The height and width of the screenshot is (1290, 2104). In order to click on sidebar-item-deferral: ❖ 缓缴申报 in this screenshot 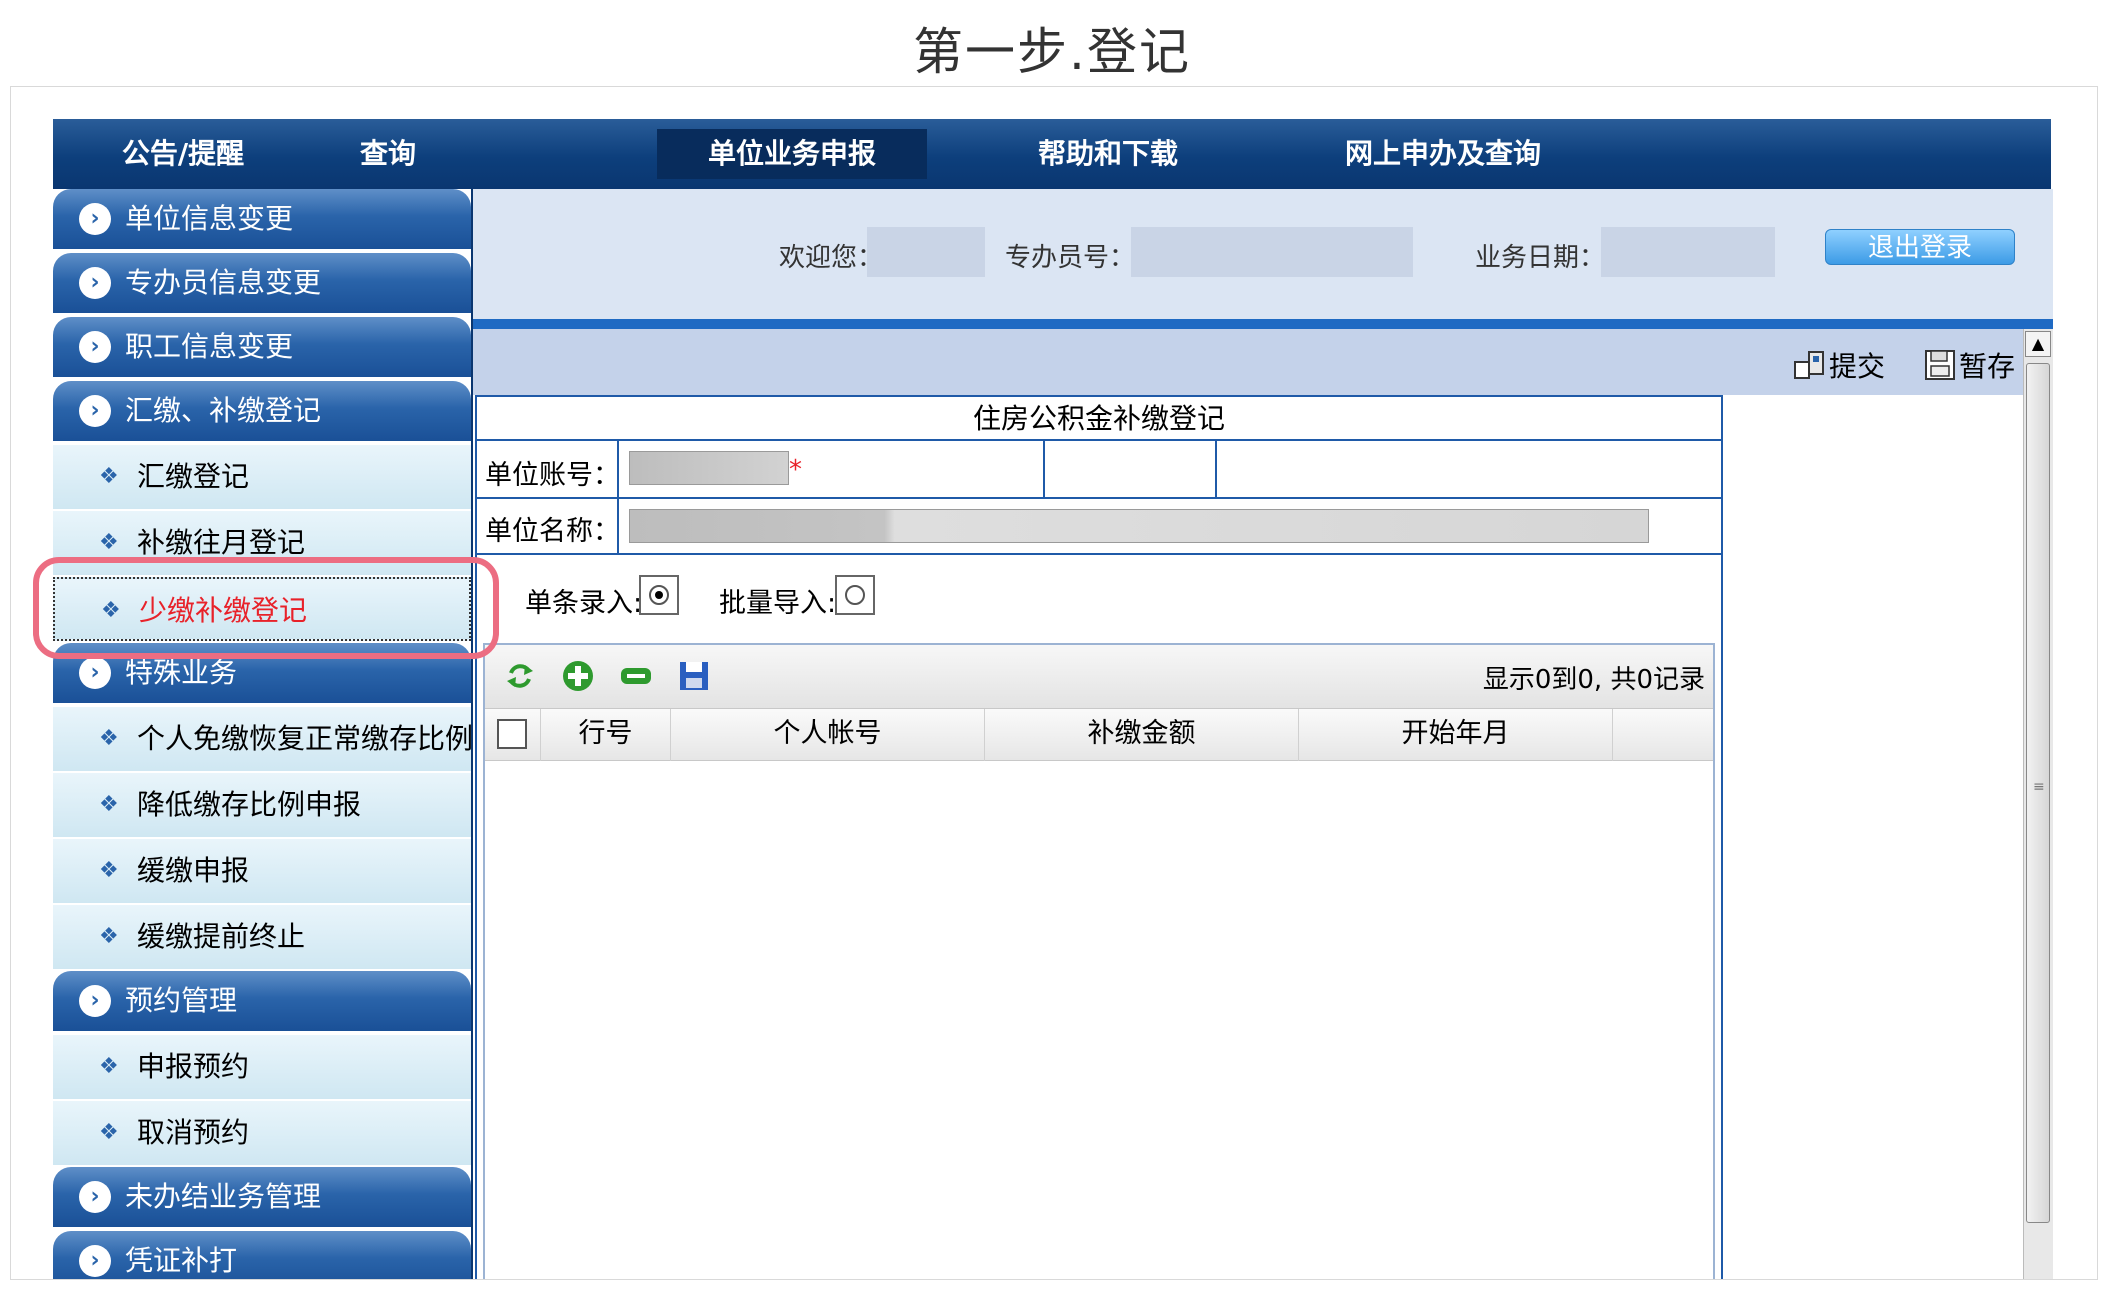, I will do `click(262, 871)`.